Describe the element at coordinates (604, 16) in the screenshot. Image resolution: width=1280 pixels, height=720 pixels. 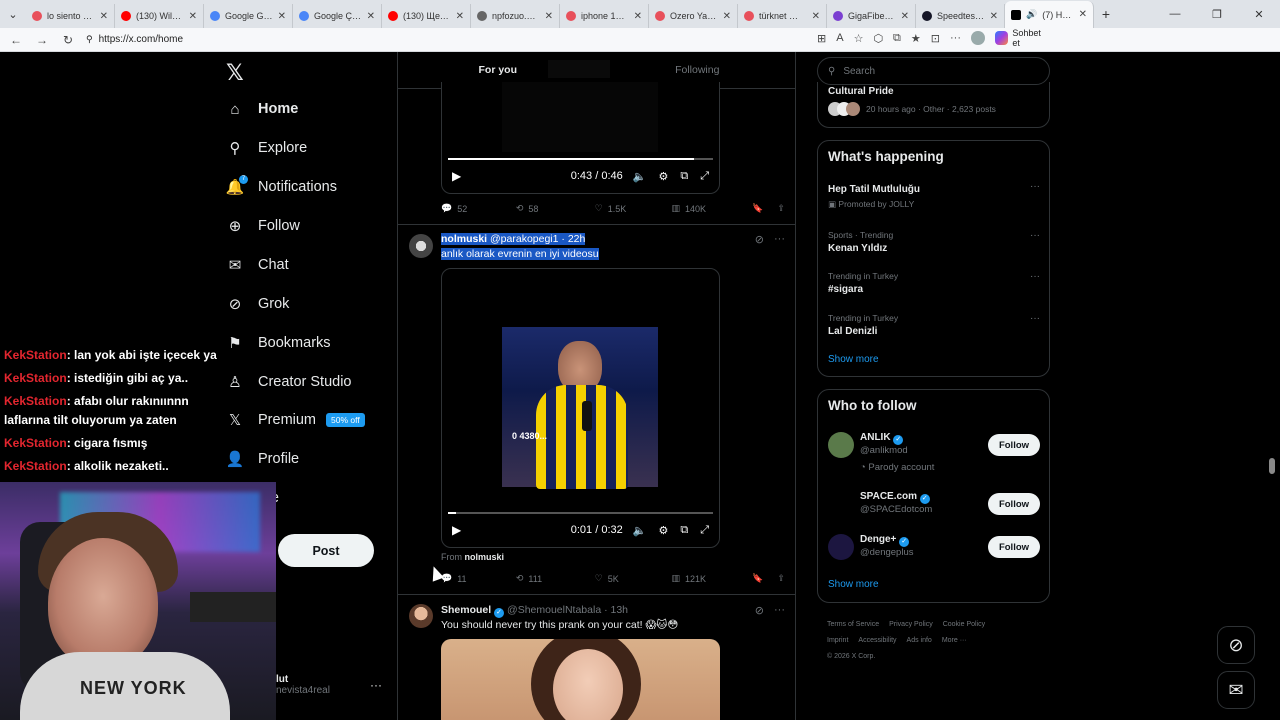
I see `browser-tab: iphone 17 satın ✕` at that location.